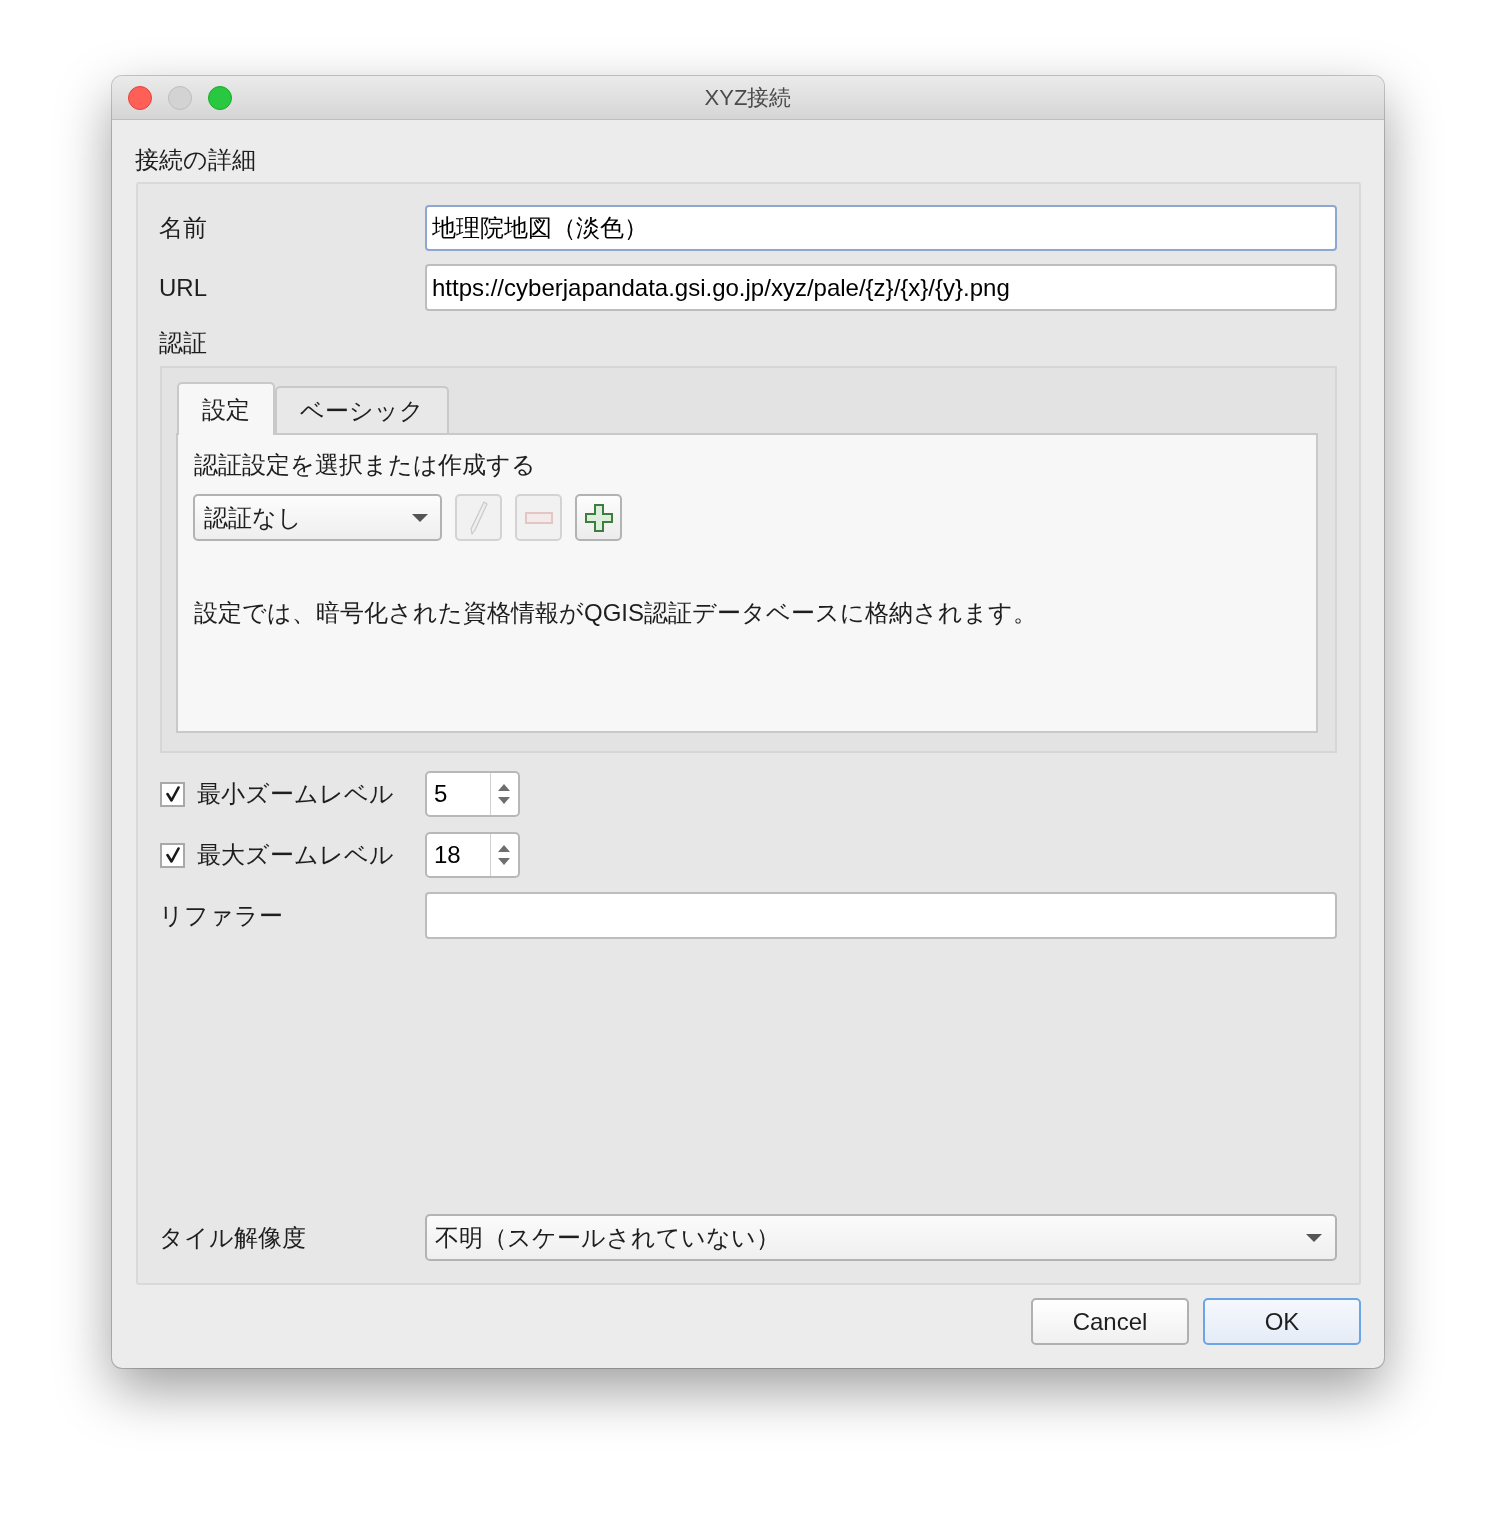 This screenshot has width=1496, height=1516. What do you see at coordinates (615, 613) in the screenshot?
I see `note-text: 設定では、暗号化された資格情報がQGIS認証データベースに格納されます。` at bounding box center [615, 613].